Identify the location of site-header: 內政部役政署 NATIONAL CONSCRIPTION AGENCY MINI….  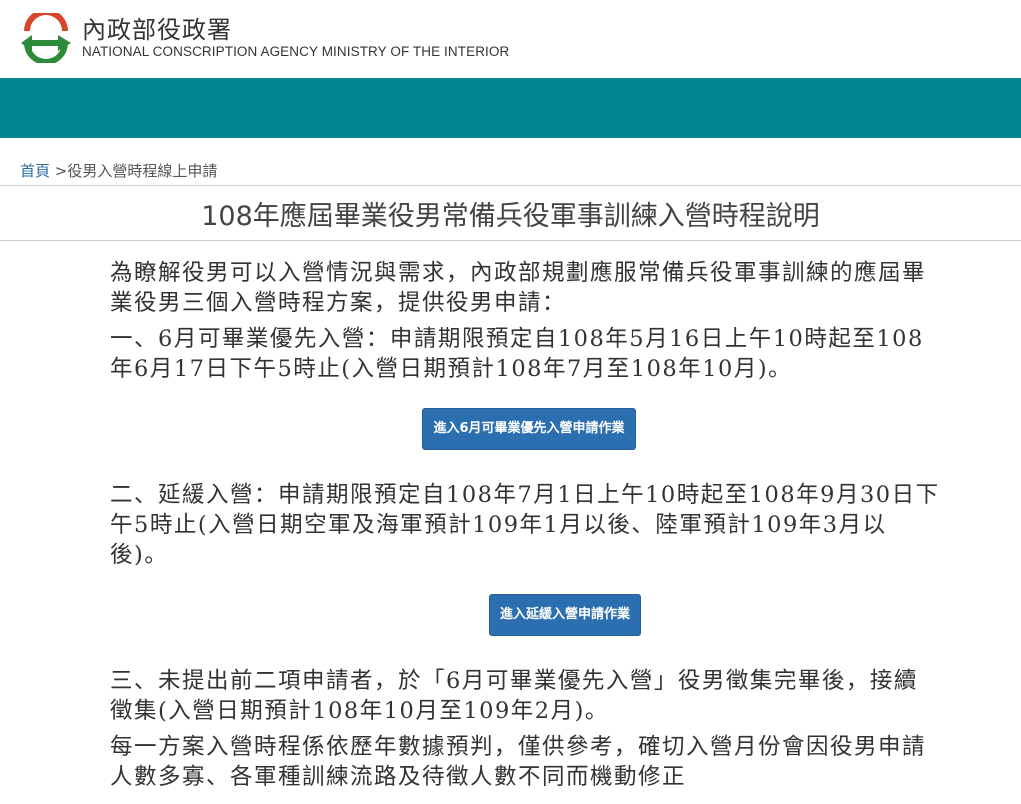
(510, 39).